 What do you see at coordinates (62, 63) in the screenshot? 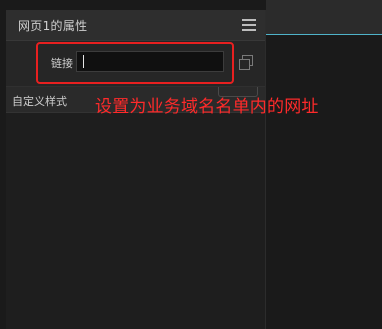
I see `link-label: 链接` at bounding box center [62, 63].